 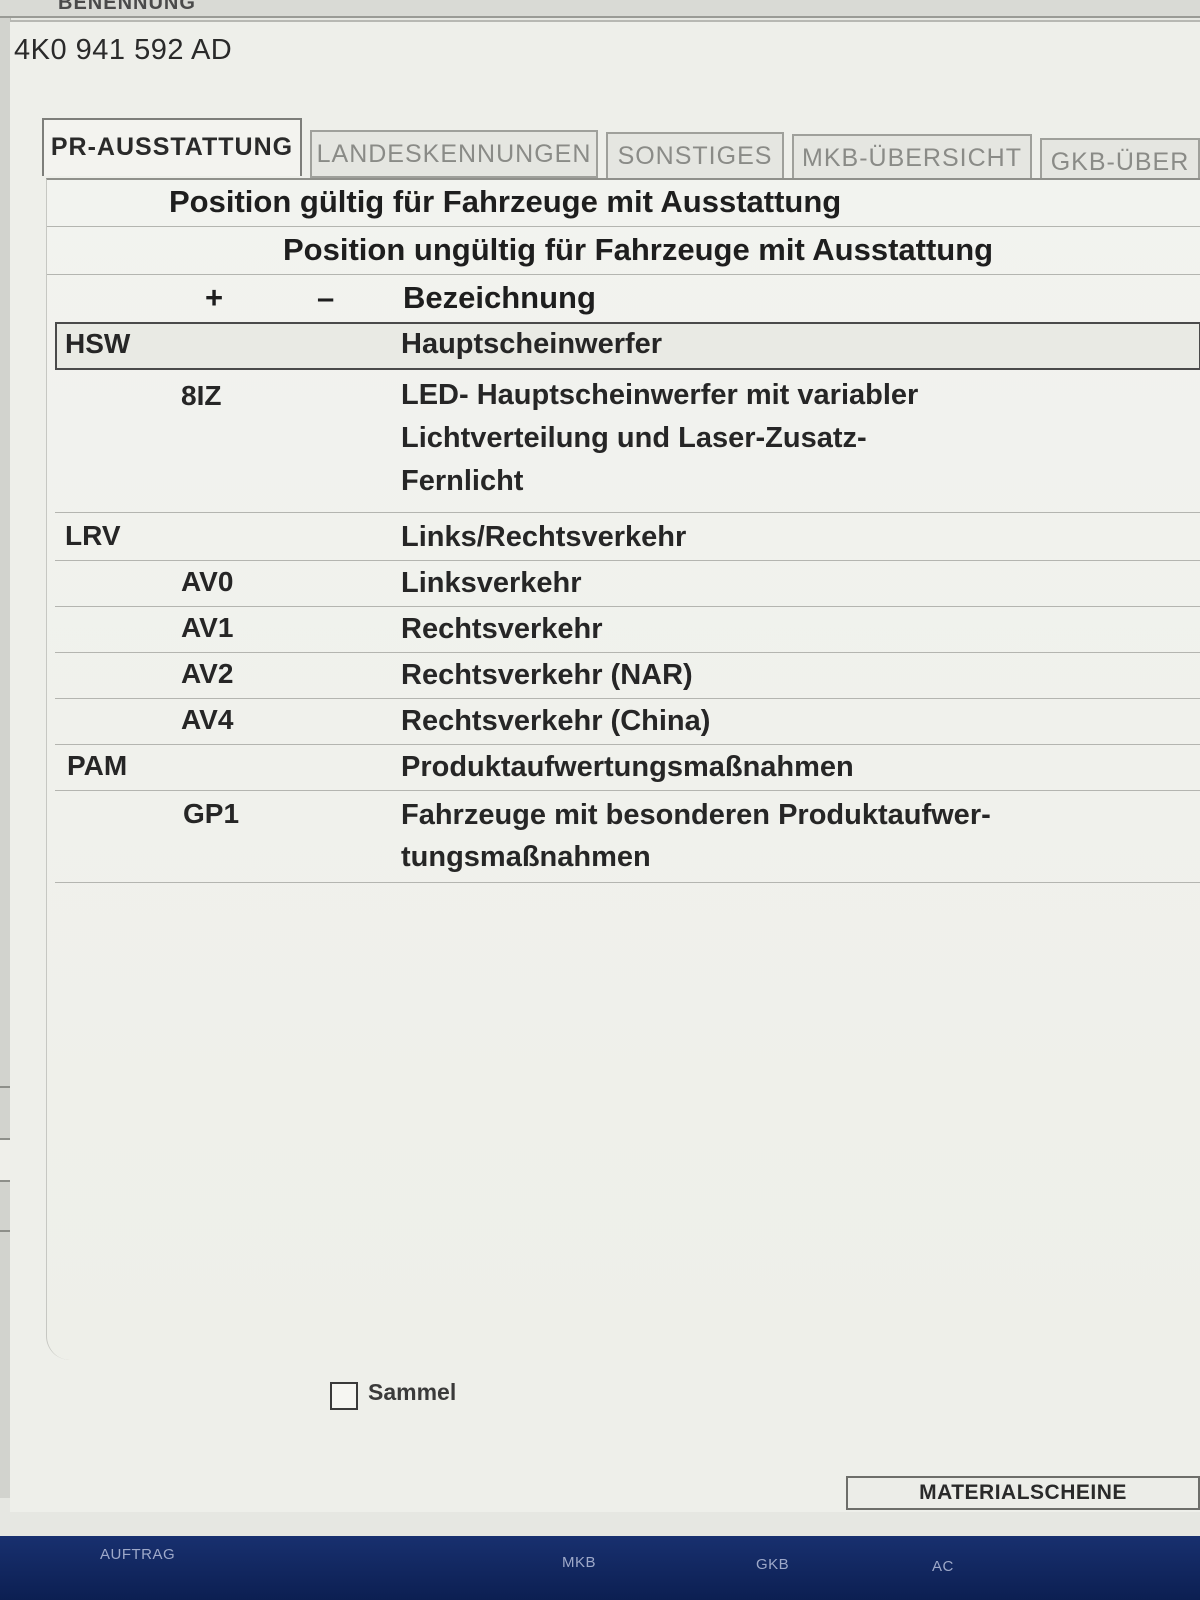 What do you see at coordinates (211, 813) in the screenshot?
I see `row-code: GP1` at bounding box center [211, 813].